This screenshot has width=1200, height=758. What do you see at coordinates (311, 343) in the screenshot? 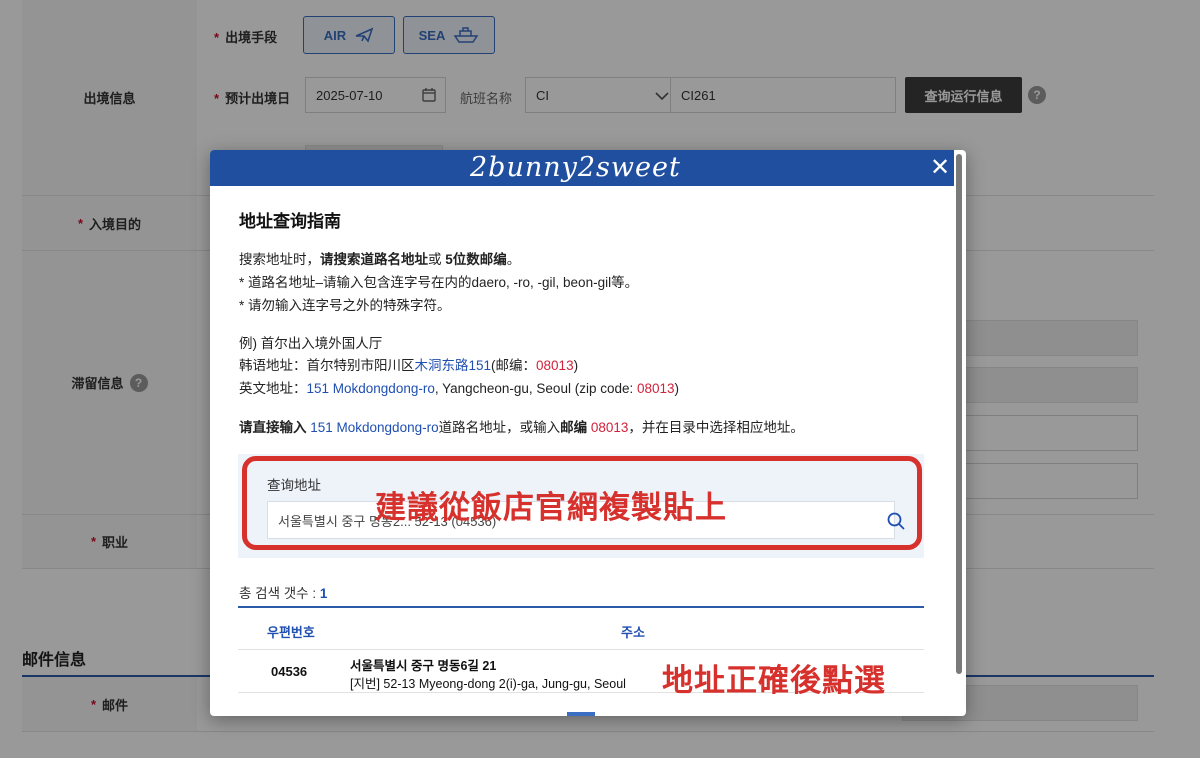
I see `example-heading: 例) 首尔出入境外国人厅` at bounding box center [311, 343].